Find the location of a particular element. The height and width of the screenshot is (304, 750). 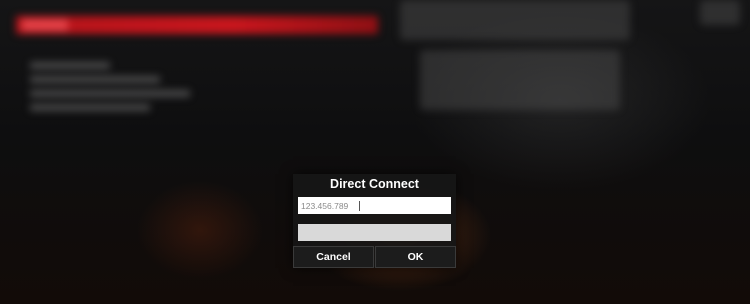

port-input is located at coordinates (374, 232).